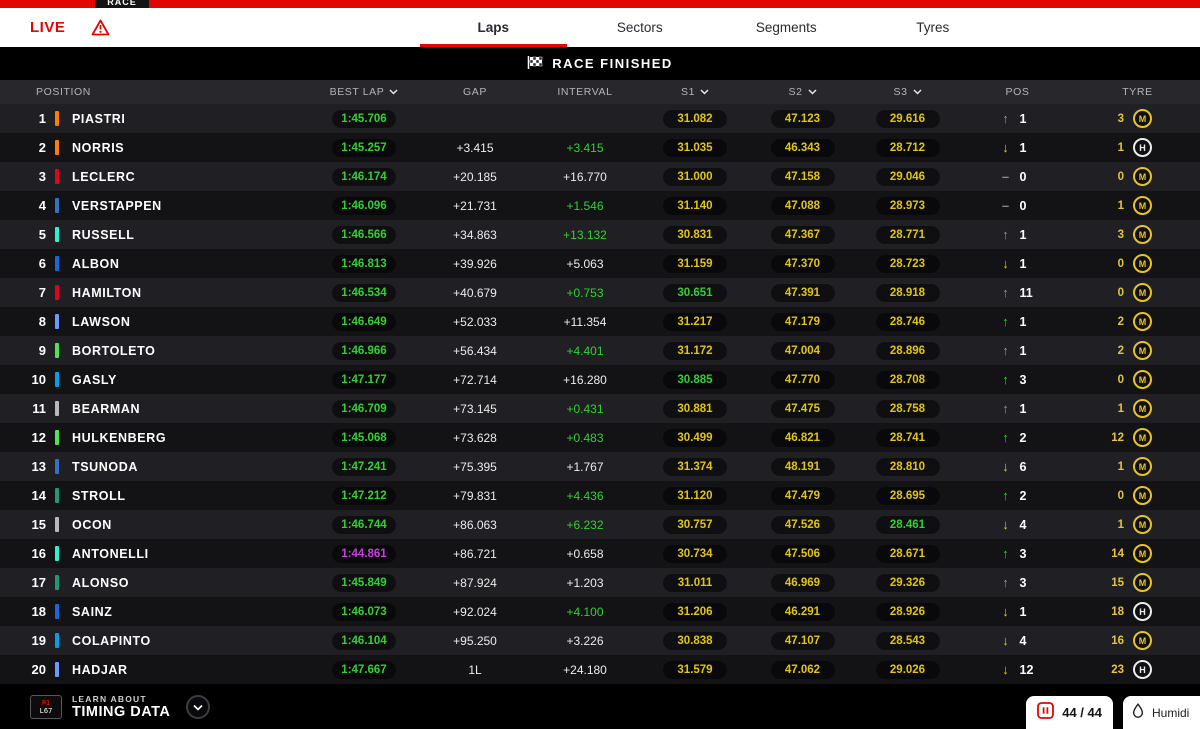 This screenshot has width=1200, height=729. Describe the element at coordinates (907, 92) in the screenshot. I see `col-s3: S3` at that location.